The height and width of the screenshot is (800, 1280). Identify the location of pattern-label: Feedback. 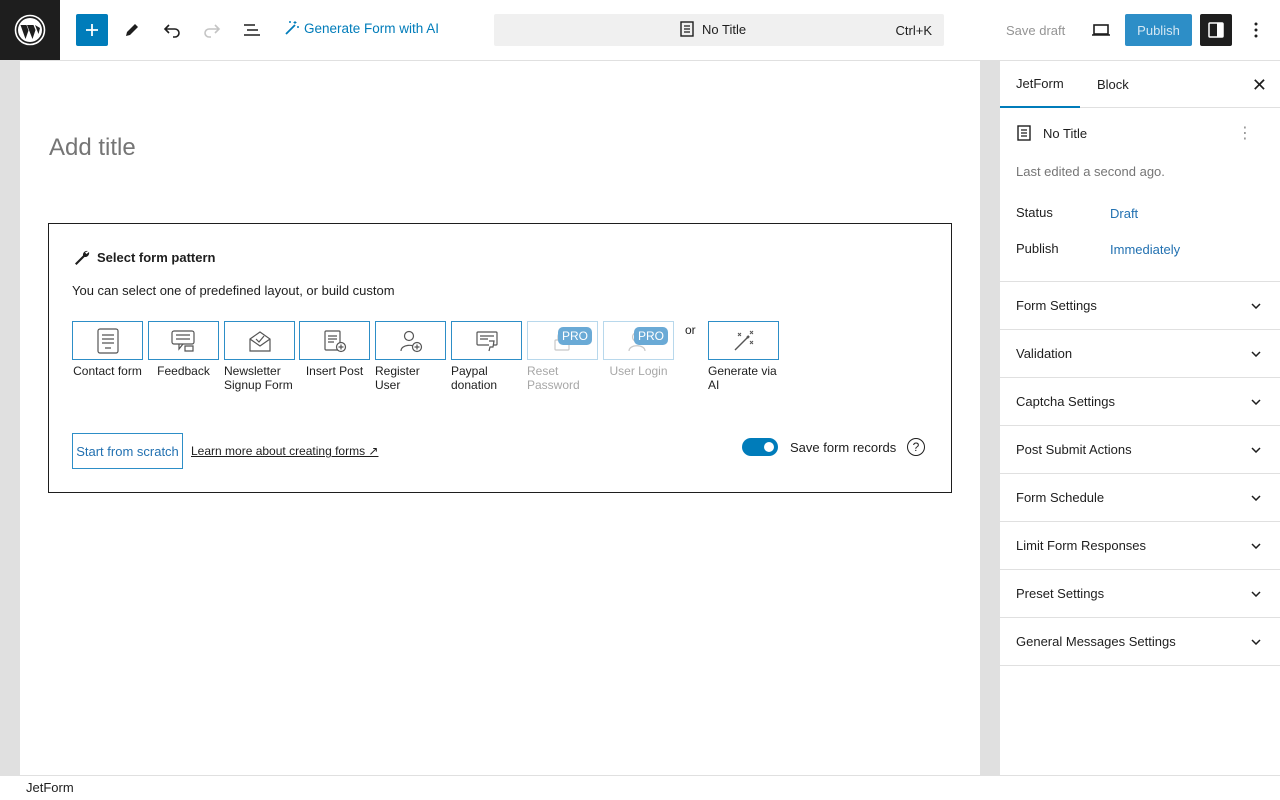
(183, 371).